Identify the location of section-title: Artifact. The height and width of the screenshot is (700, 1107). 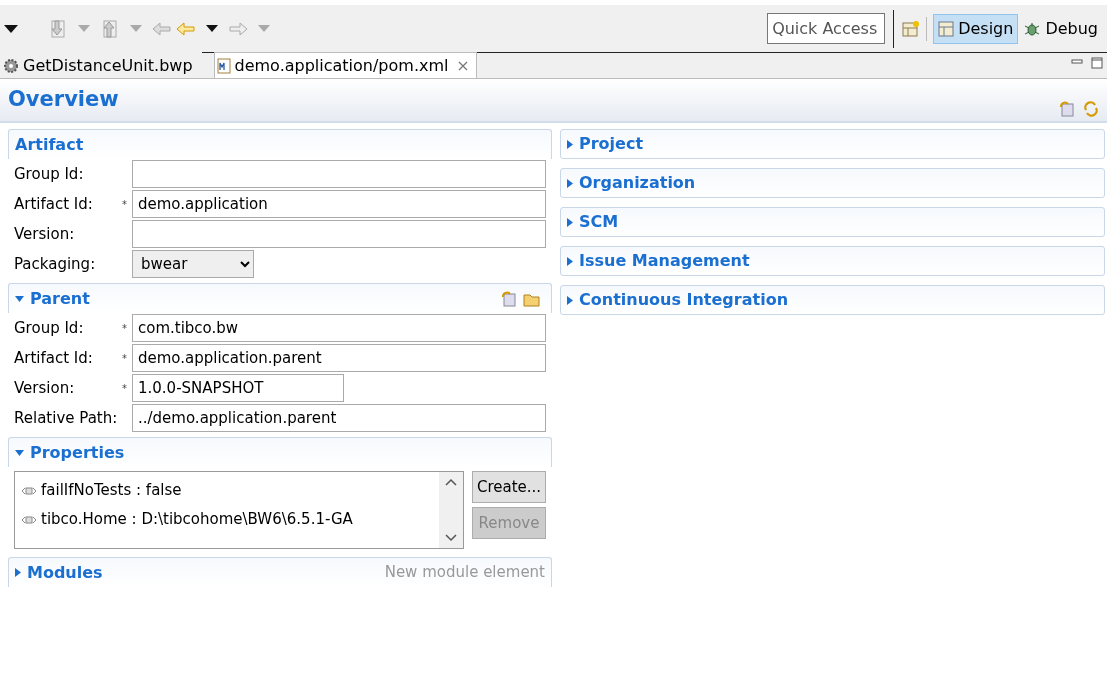
(49, 144).